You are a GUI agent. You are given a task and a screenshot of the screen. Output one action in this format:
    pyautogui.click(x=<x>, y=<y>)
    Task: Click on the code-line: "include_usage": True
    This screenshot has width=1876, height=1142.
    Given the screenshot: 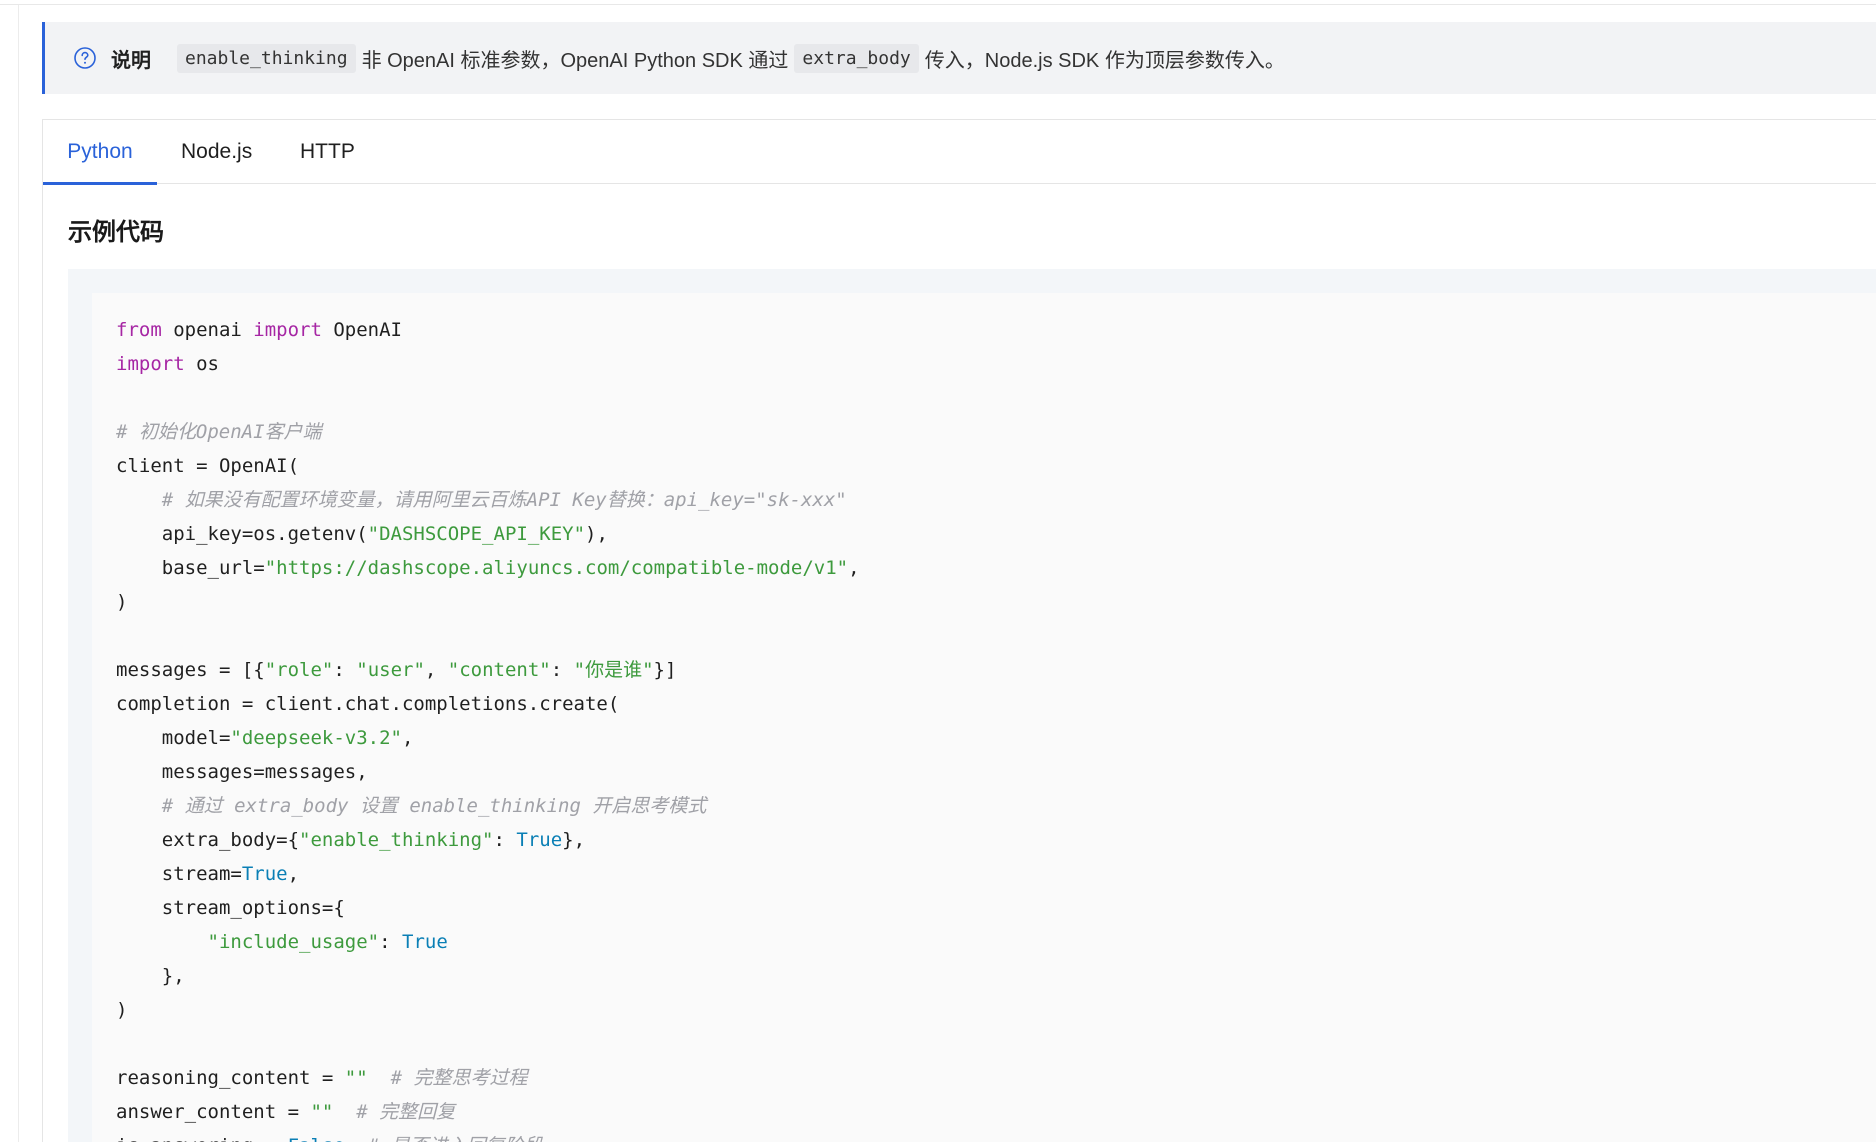 What is the action you would take?
    pyautogui.click(x=488, y=942)
    